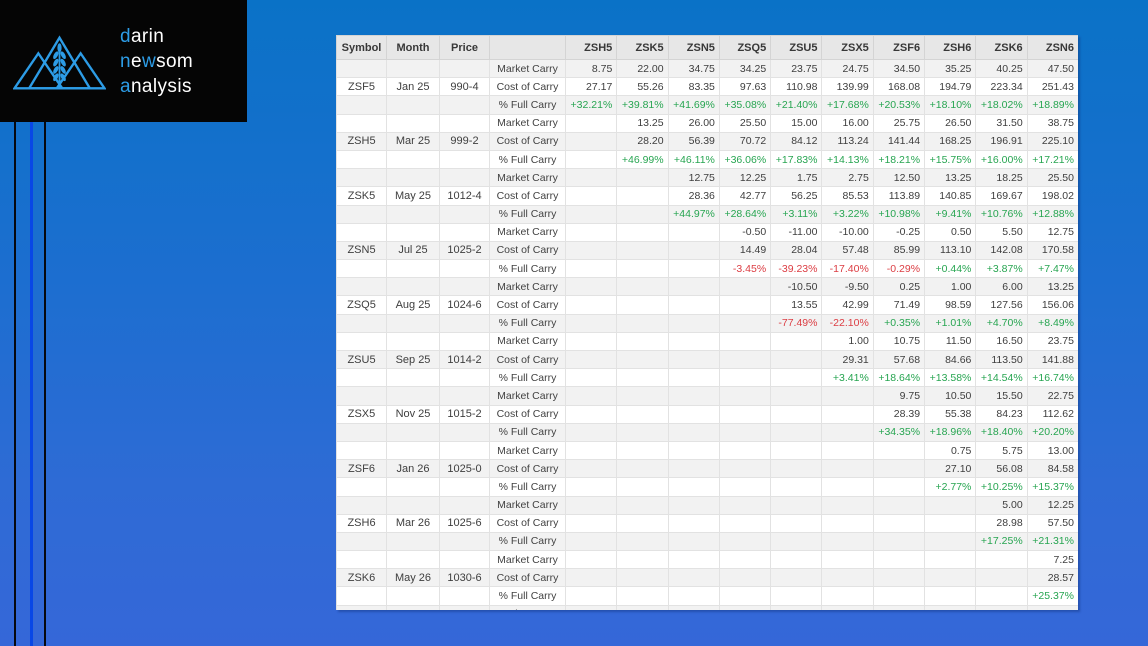  I want to click on table-row: Market Carry 5.00 12.25, so click(707, 505).